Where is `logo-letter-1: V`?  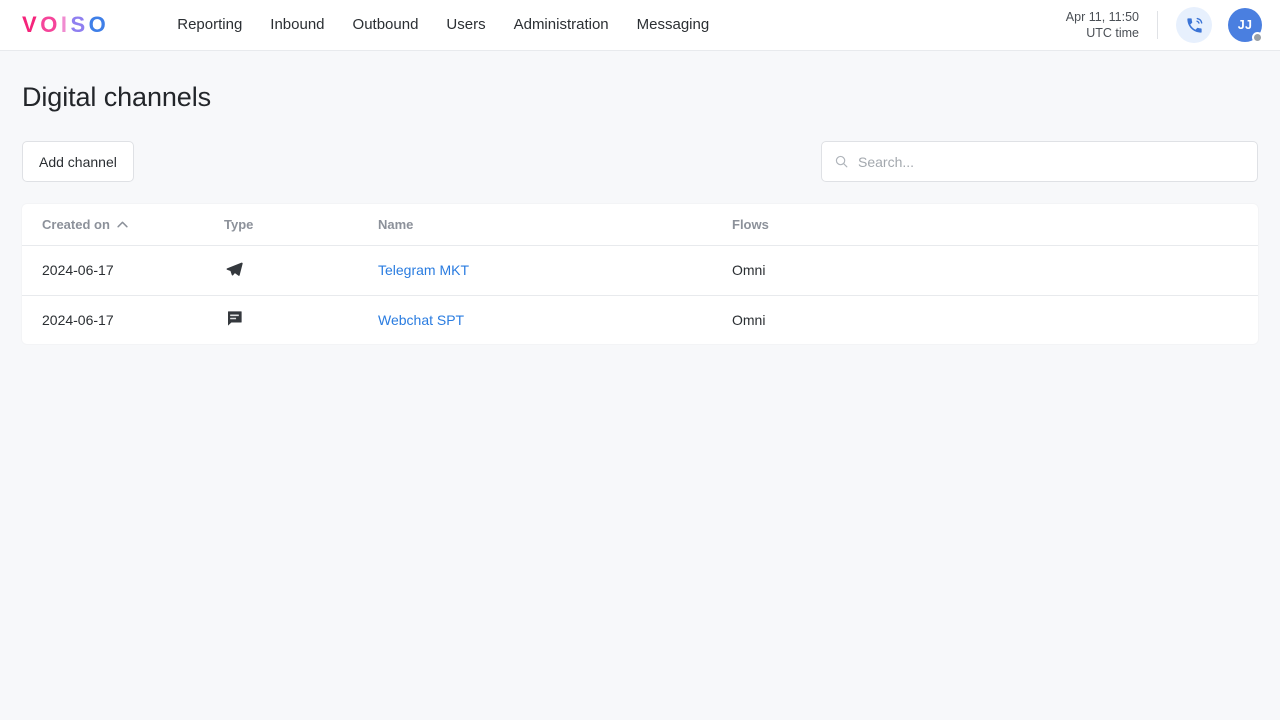 logo-letter-1: V is located at coordinates (31, 24).